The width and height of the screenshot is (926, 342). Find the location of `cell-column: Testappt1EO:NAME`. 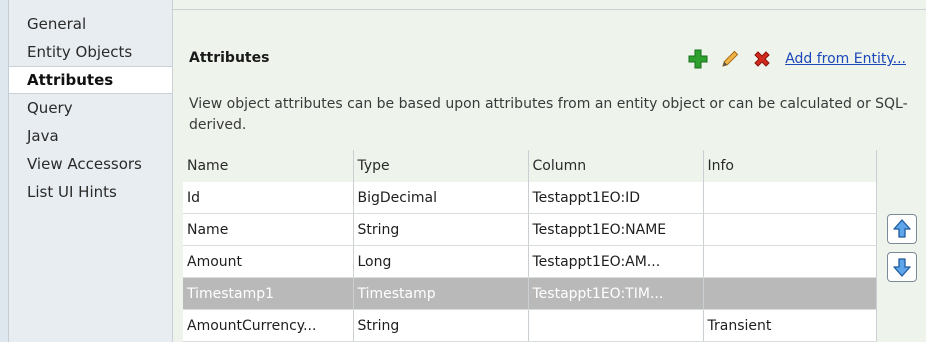

cell-column: Testappt1EO:NAME is located at coordinates (616, 229).